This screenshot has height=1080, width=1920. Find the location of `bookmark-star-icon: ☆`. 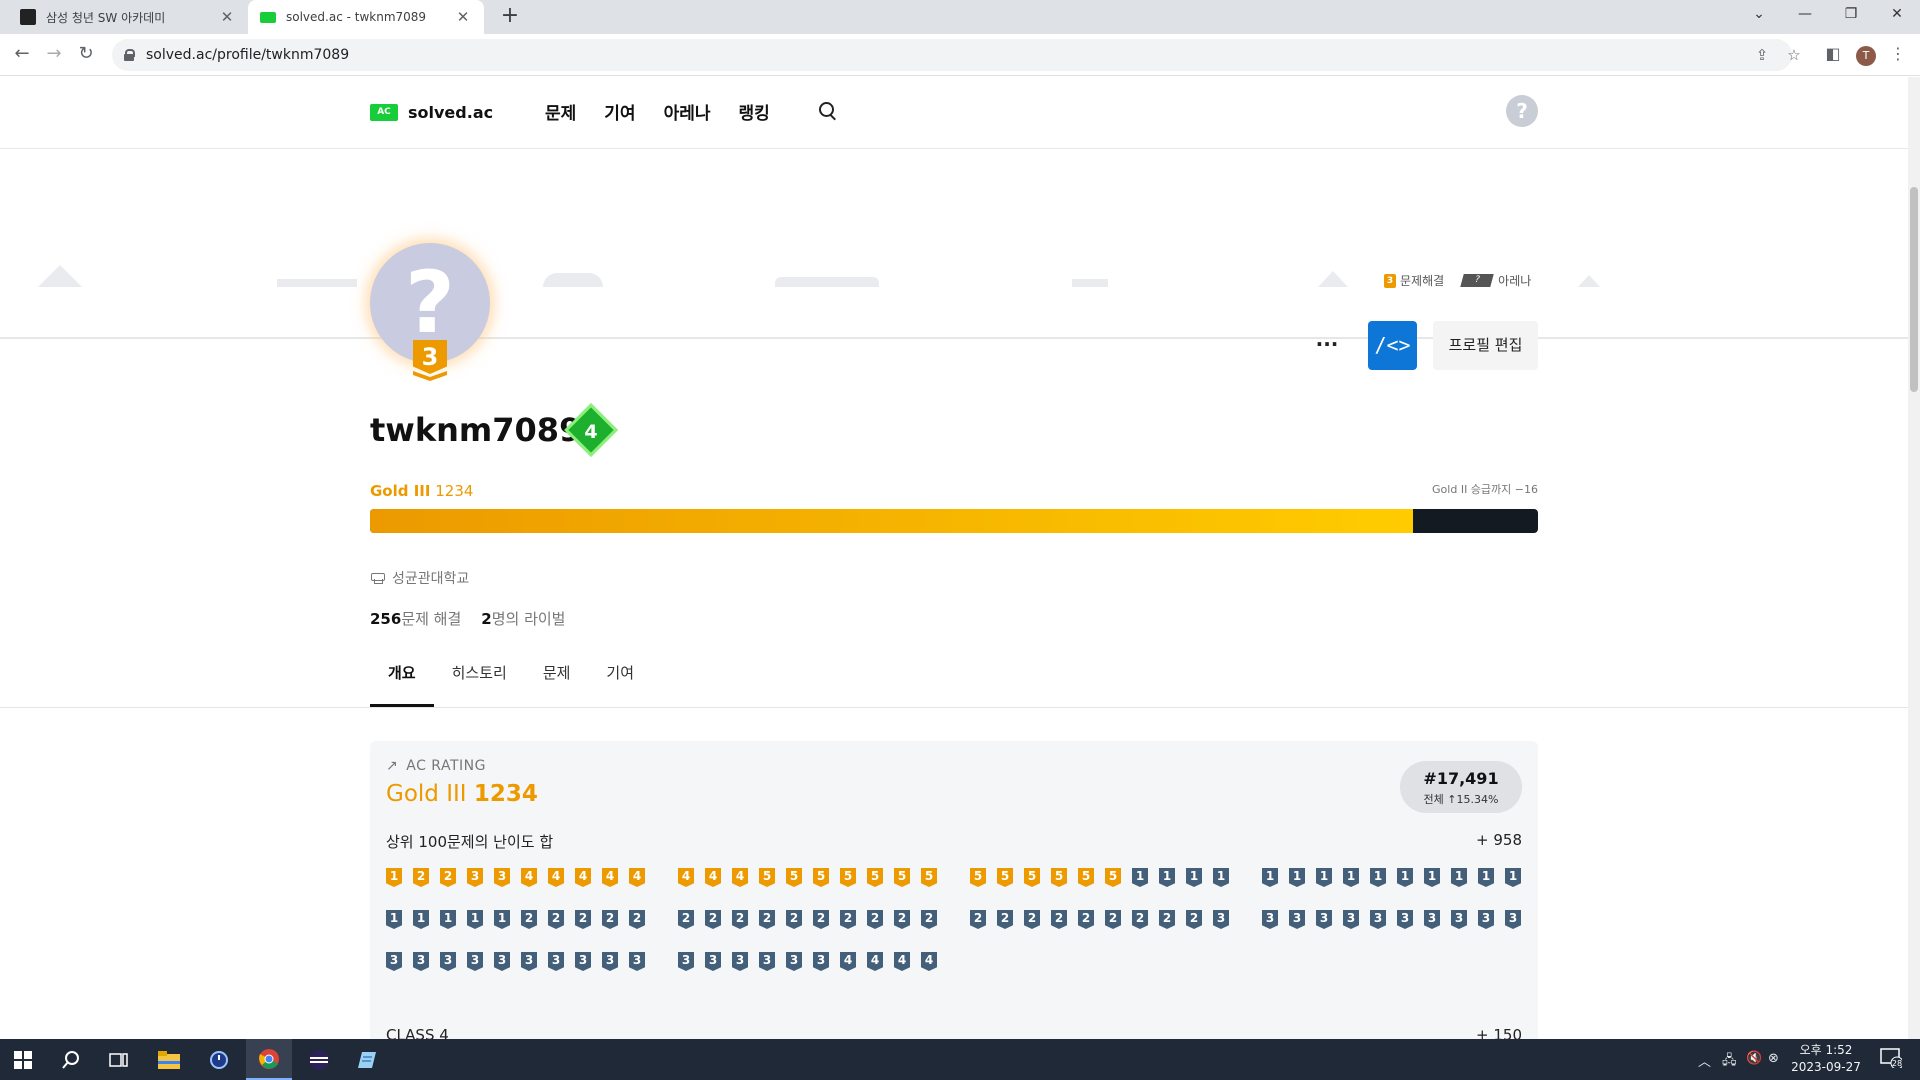

bookmark-star-icon: ☆ is located at coordinates (1794, 55).